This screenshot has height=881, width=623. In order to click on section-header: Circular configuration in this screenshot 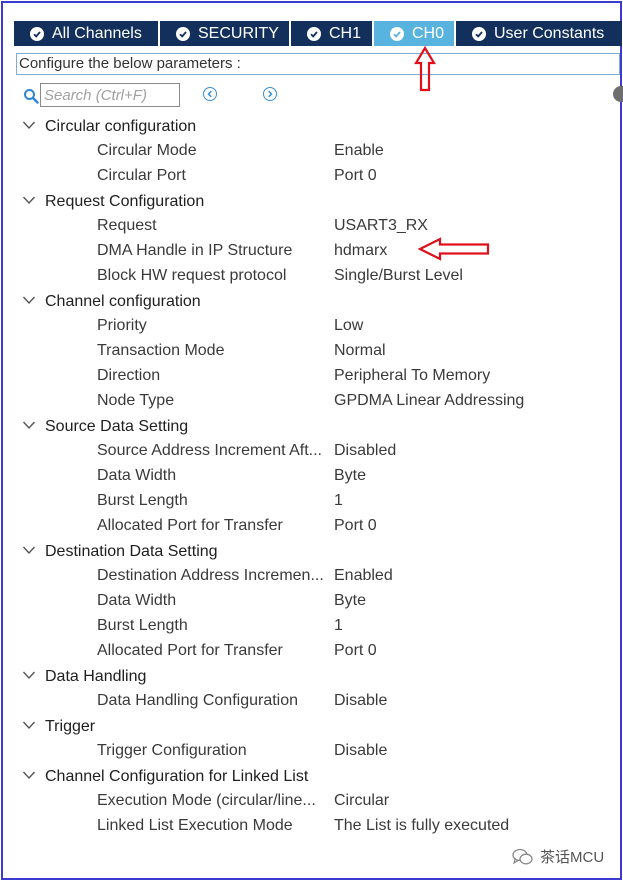, I will do `click(109, 125)`.